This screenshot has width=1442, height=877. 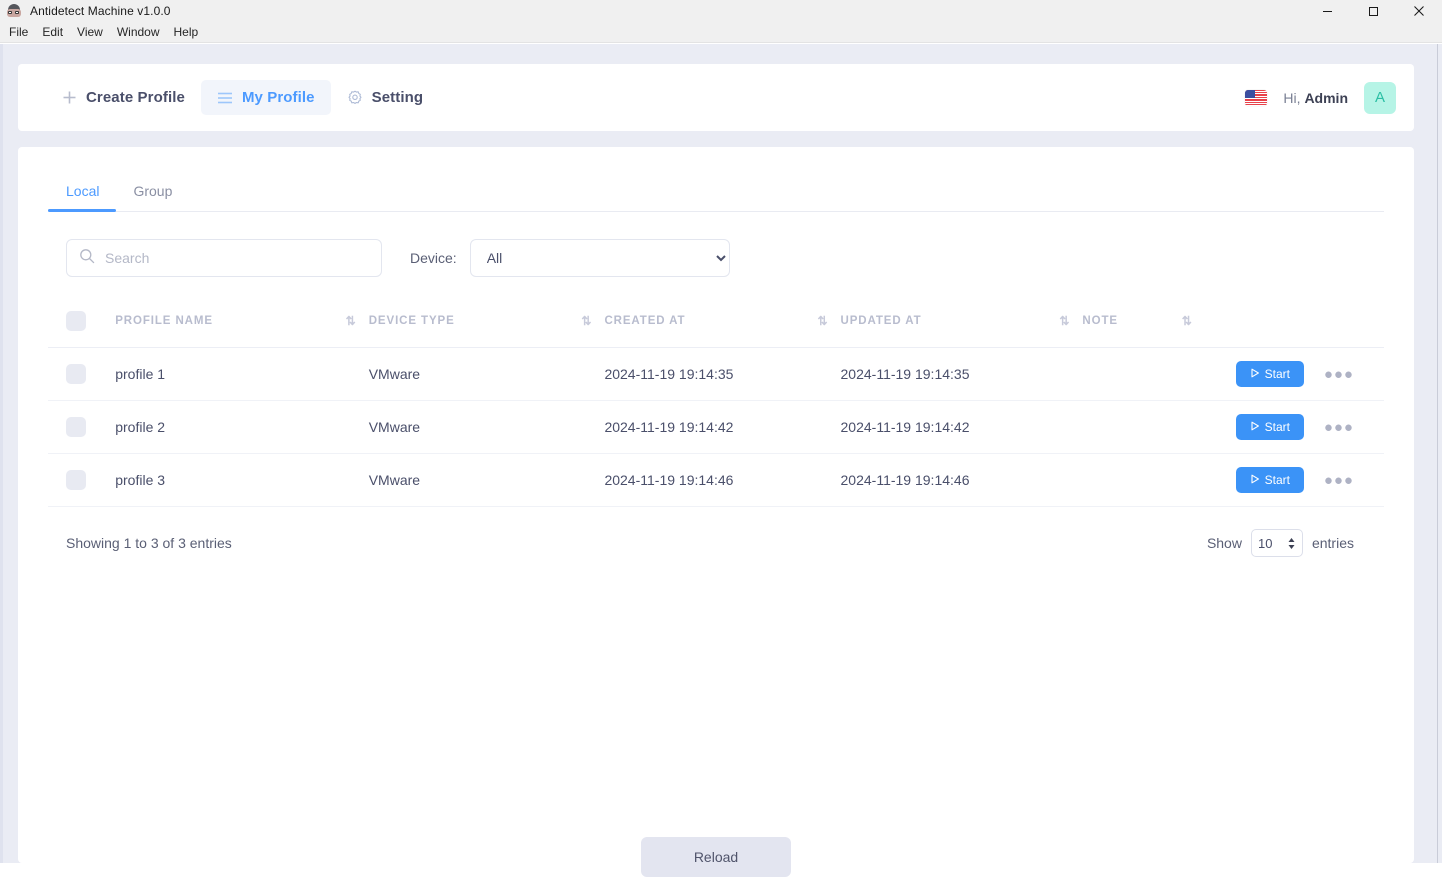 I want to click on greeting-text: Hi, Admin, so click(x=1315, y=98).